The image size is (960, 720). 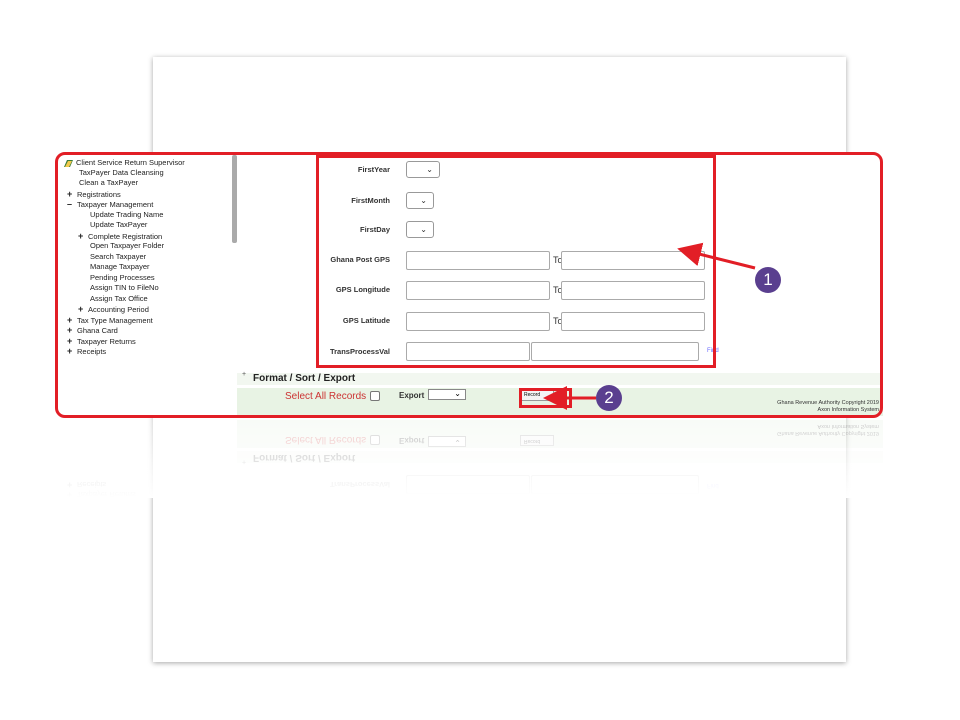 What do you see at coordinates (649, 326) in the screenshot?
I see `callout-arrows` at bounding box center [649, 326].